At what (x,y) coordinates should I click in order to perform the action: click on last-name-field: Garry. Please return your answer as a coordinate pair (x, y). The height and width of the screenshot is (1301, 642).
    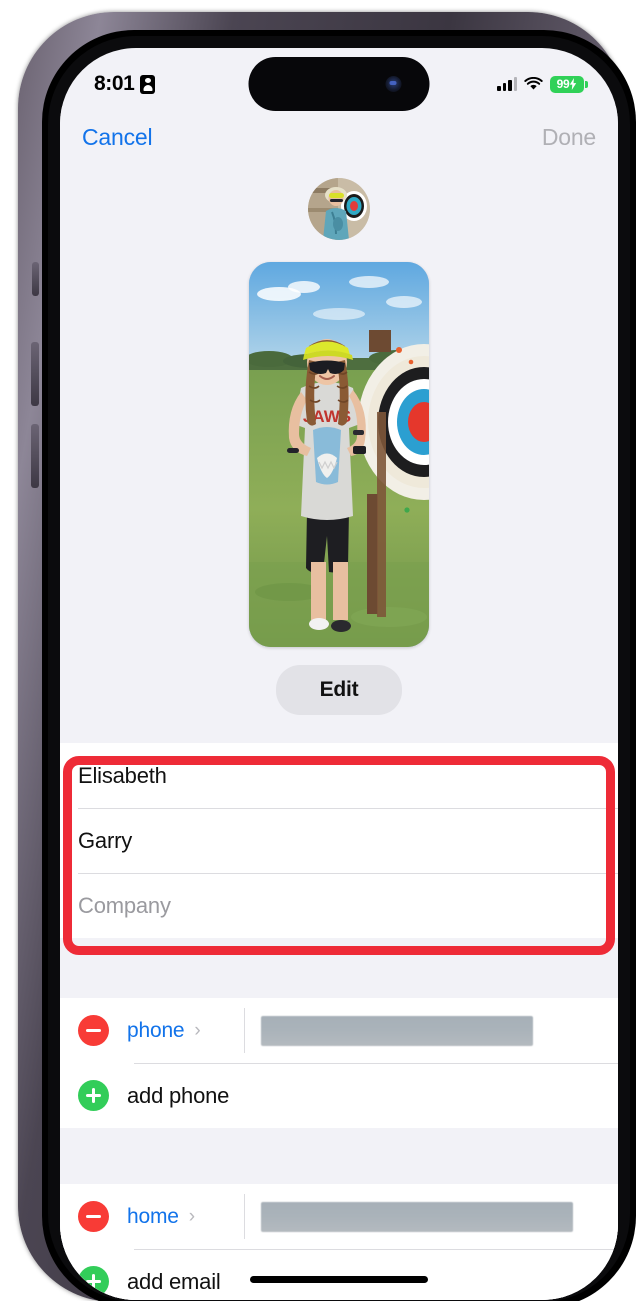
    Looking at the image, I should click on (105, 841).